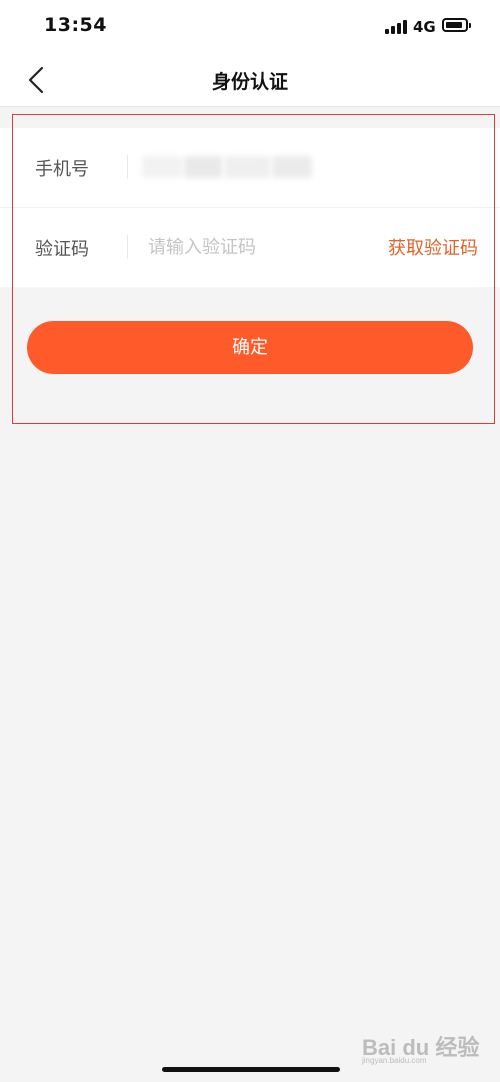 This screenshot has height=1082, width=500. What do you see at coordinates (424, 27) in the screenshot?
I see `network-label: 4G` at bounding box center [424, 27].